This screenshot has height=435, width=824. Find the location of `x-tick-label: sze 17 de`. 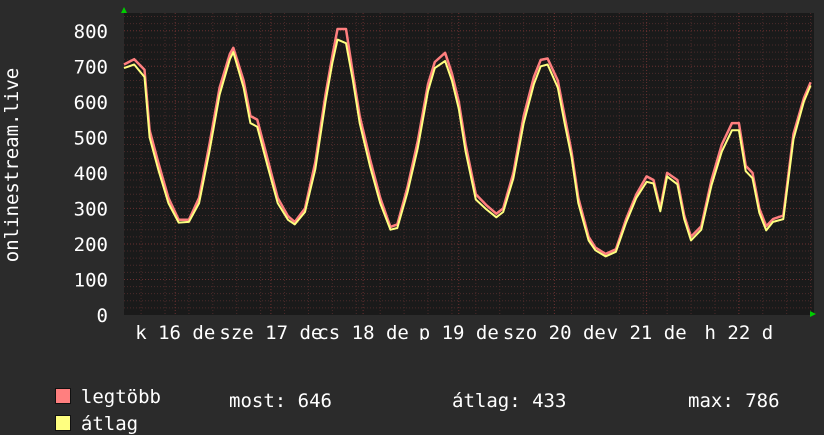

x-tick-label: sze 17 de is located at coordinates (270, 331).